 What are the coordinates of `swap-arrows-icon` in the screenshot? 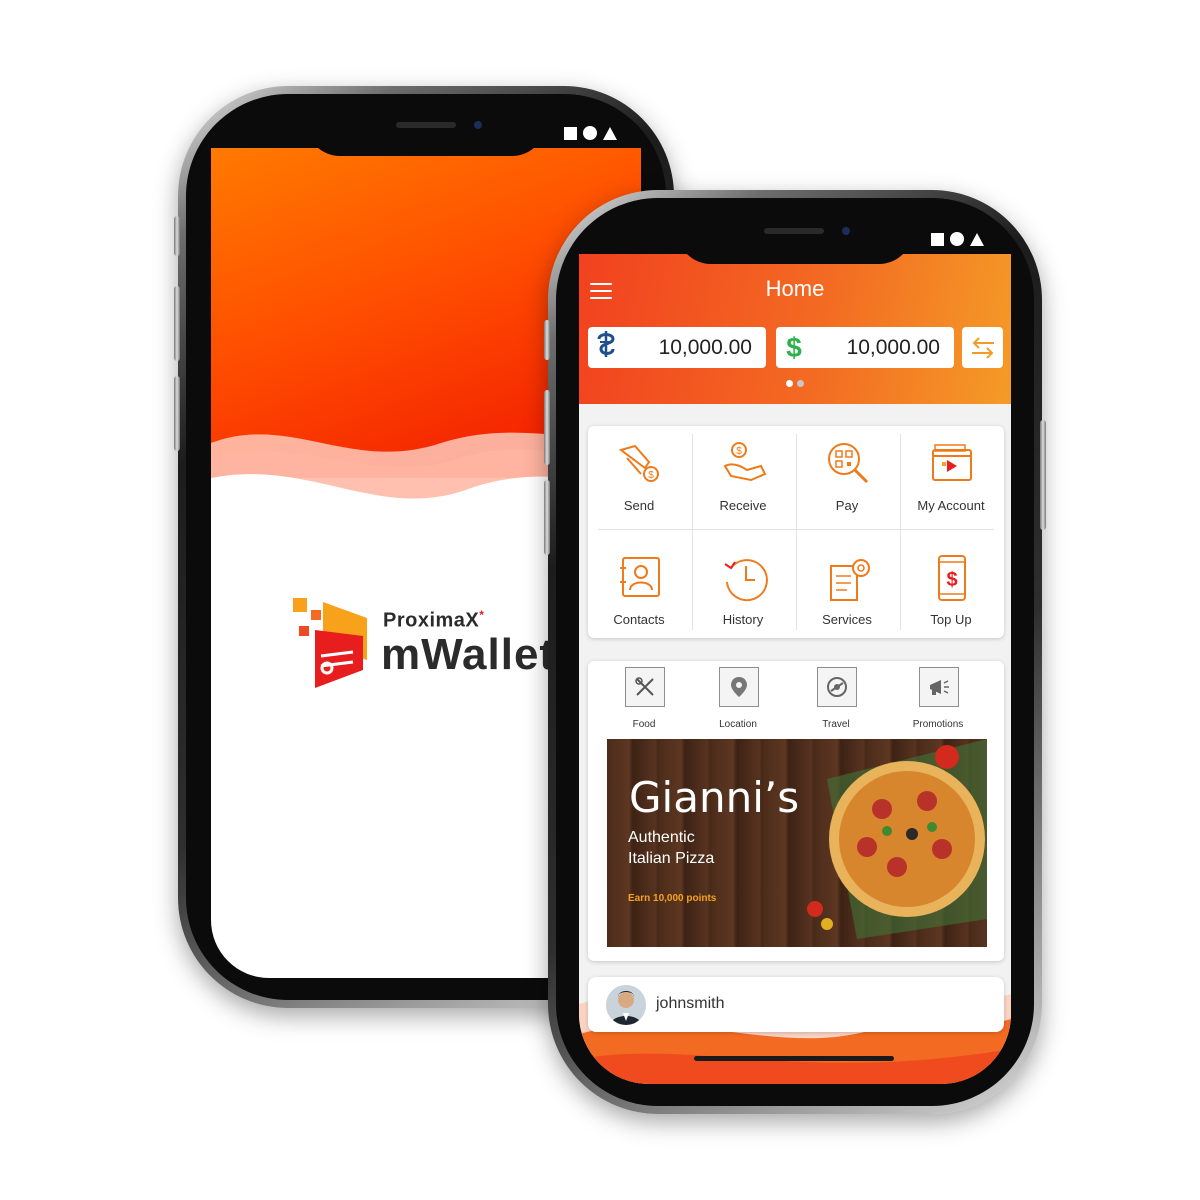 It's located at (982, 347).